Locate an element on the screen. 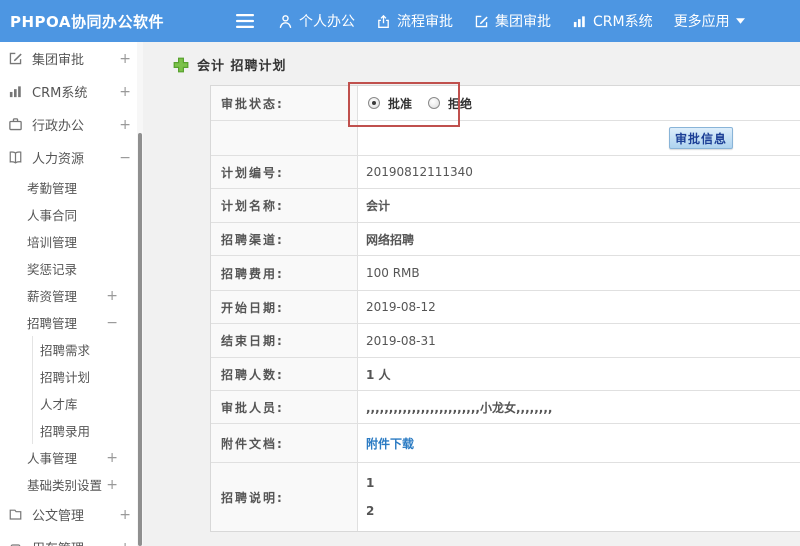  nav-label: CRM系统 is located at coordinates (623, 22).